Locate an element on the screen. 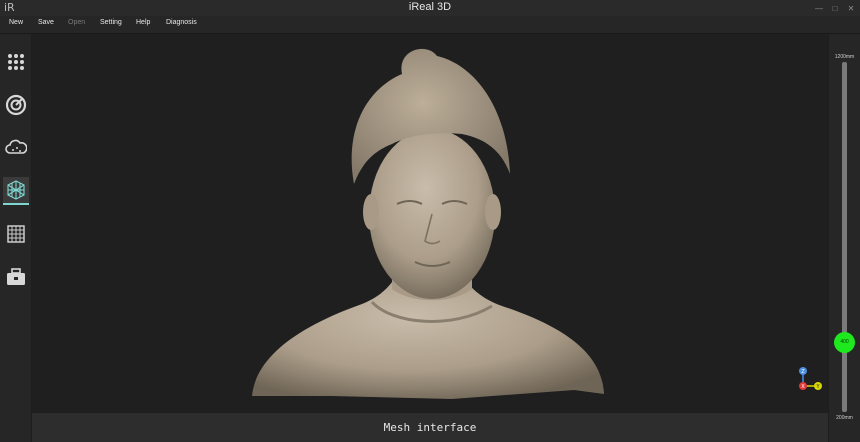 This screenshot has height=442, width=860. axis-z-label: Z is located at coordinates (803, 372).